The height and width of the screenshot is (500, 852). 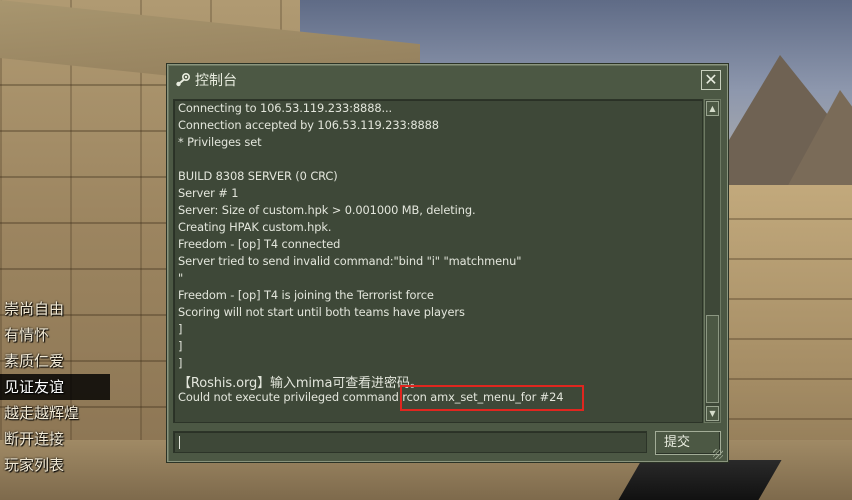 What do you see at coordinates (183, 79) in the screenshot?
I see `steam-icon` at bounding box center [183, 79].